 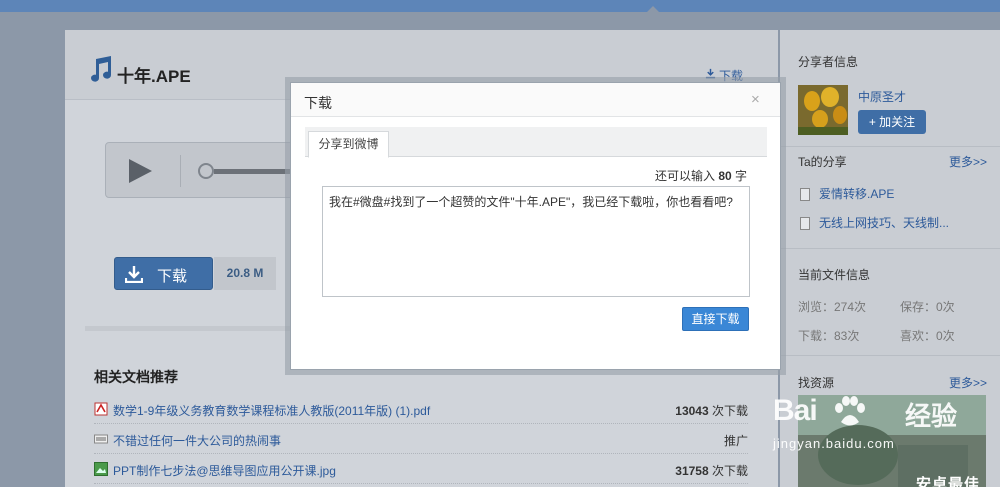 I want to click on dialog-header: 下载 ×, so click(x=535, y=100).